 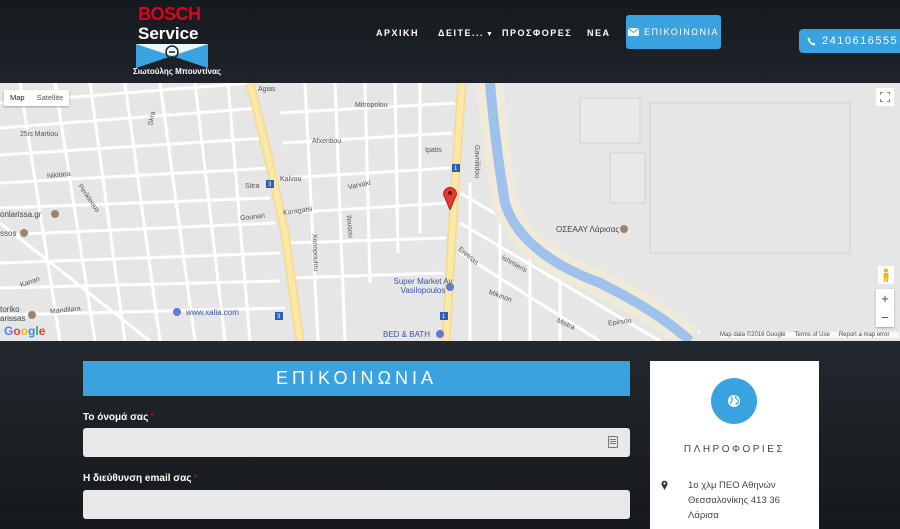 I want to click on email-input, so click(x=356, y=504).